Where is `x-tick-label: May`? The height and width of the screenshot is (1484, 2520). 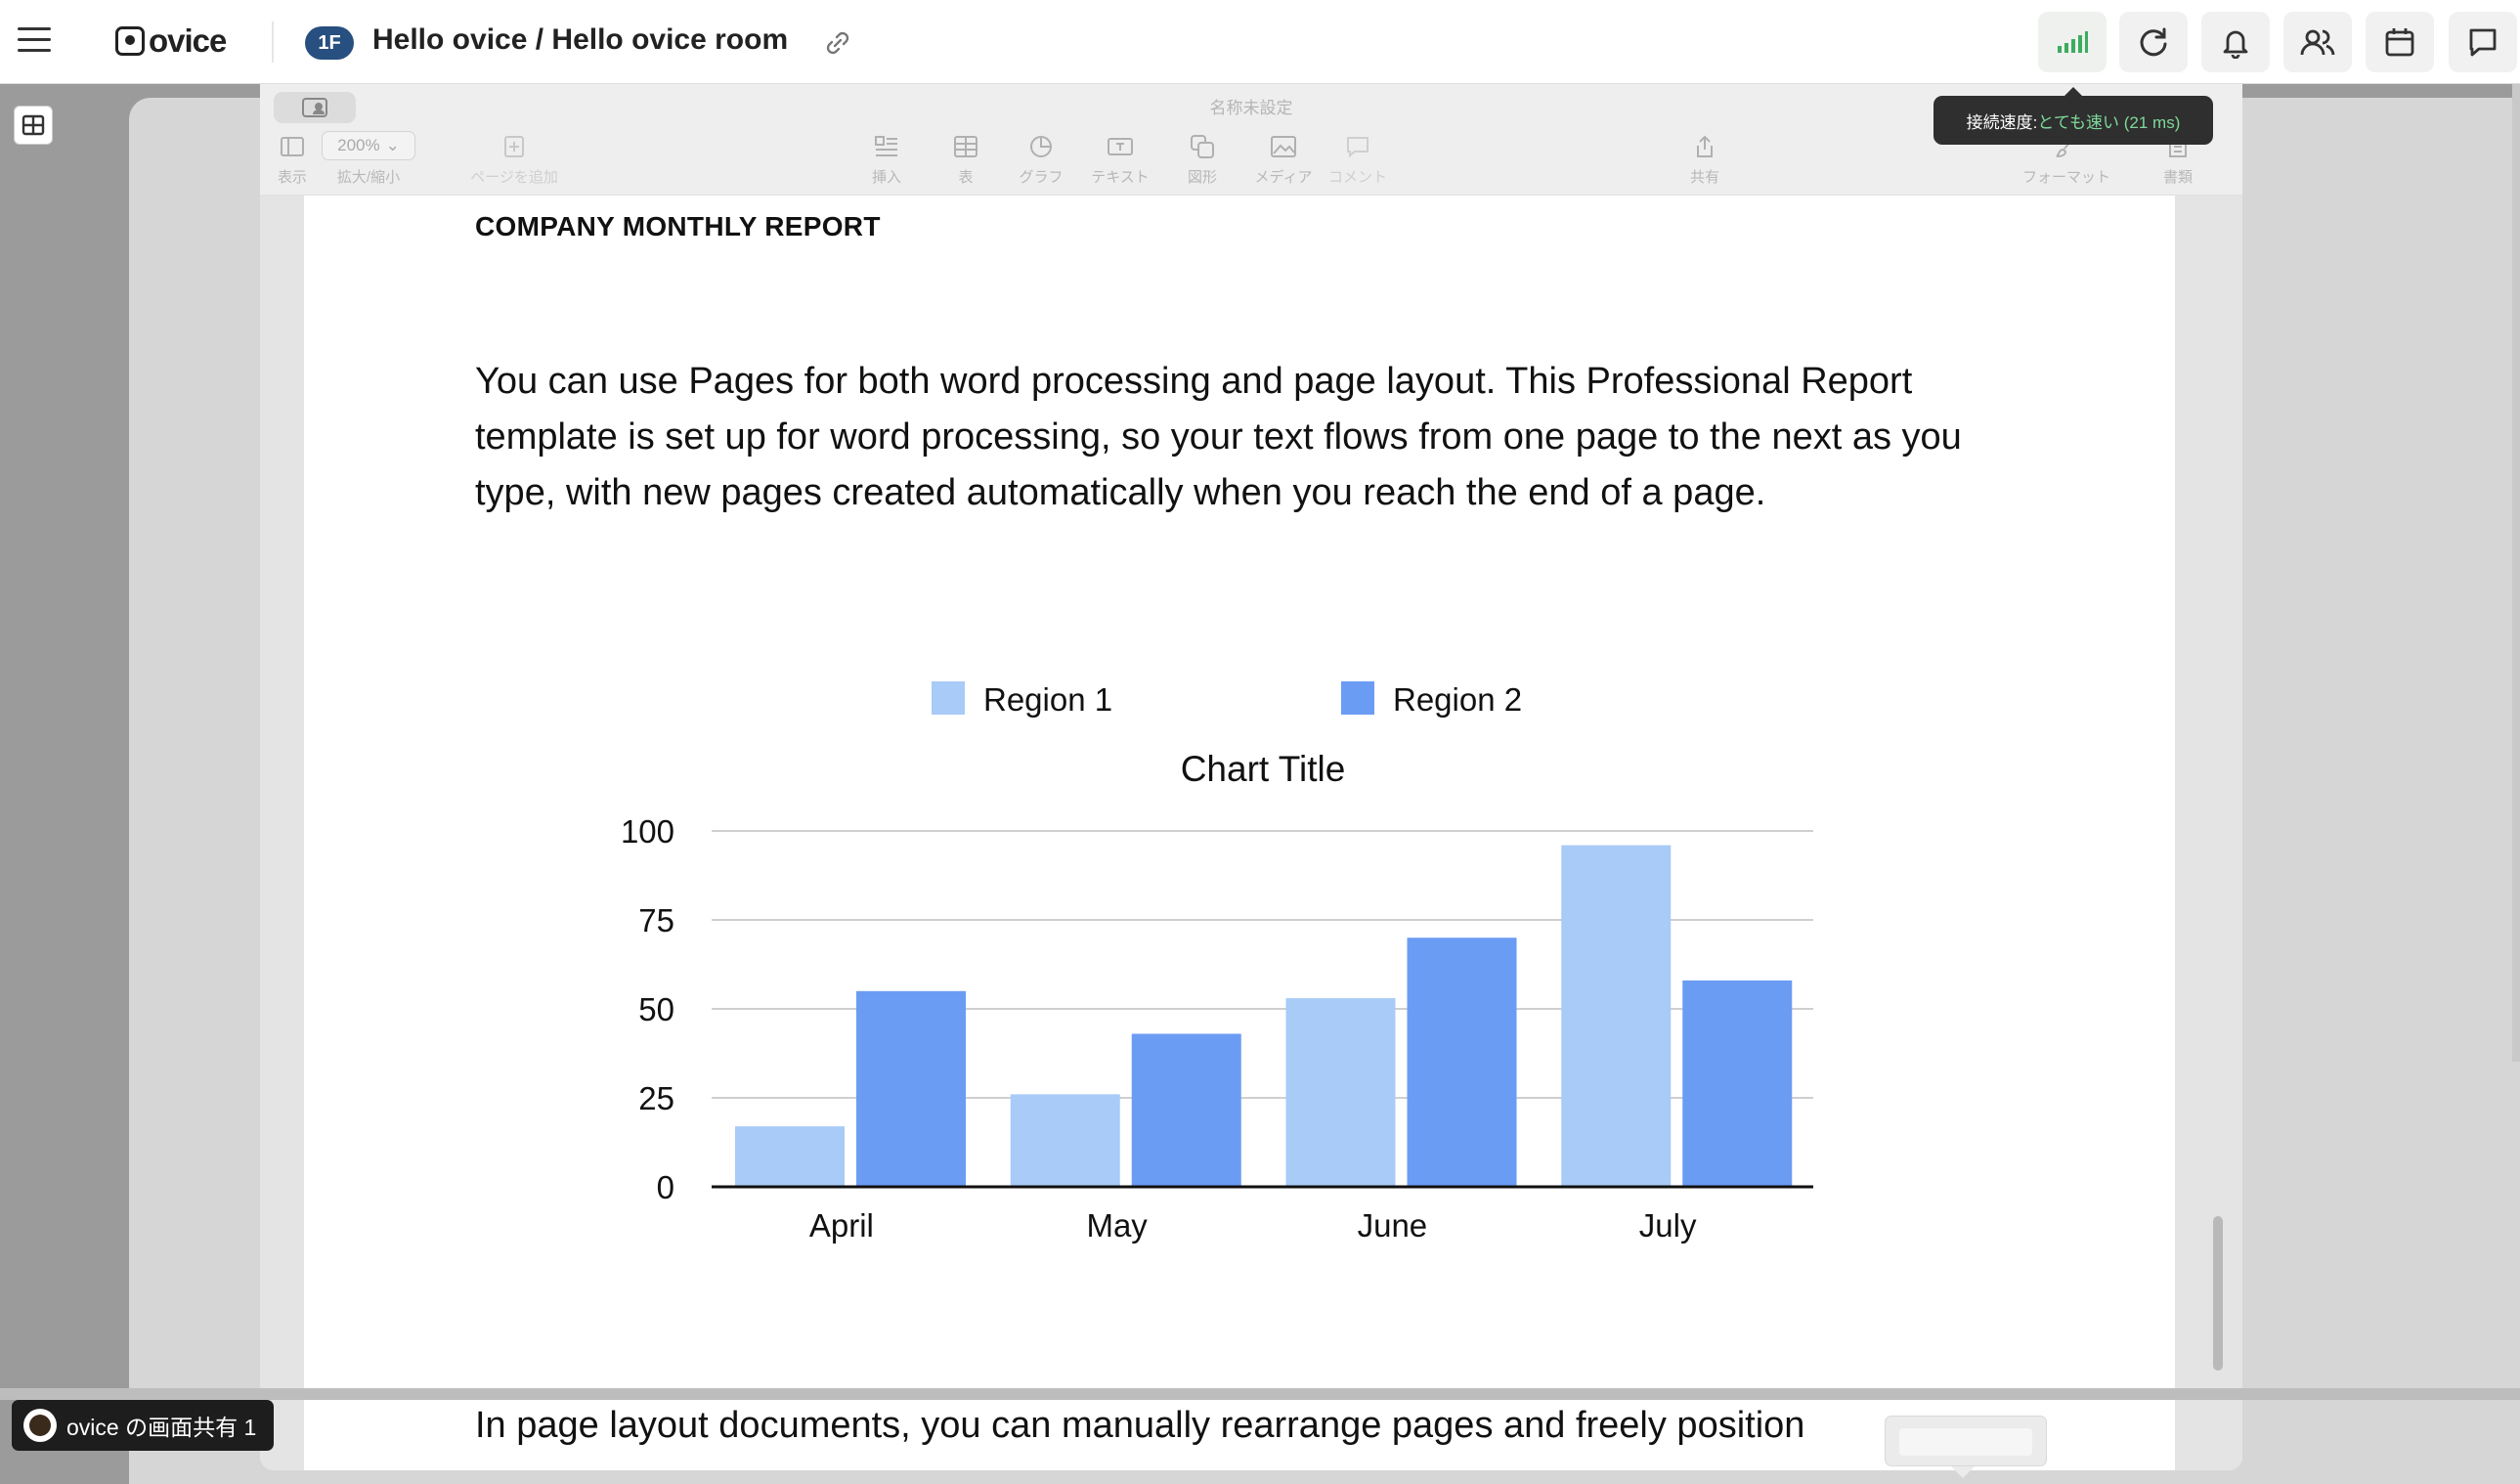
x-tick-label: May is located at coordinates (1117, 1225).